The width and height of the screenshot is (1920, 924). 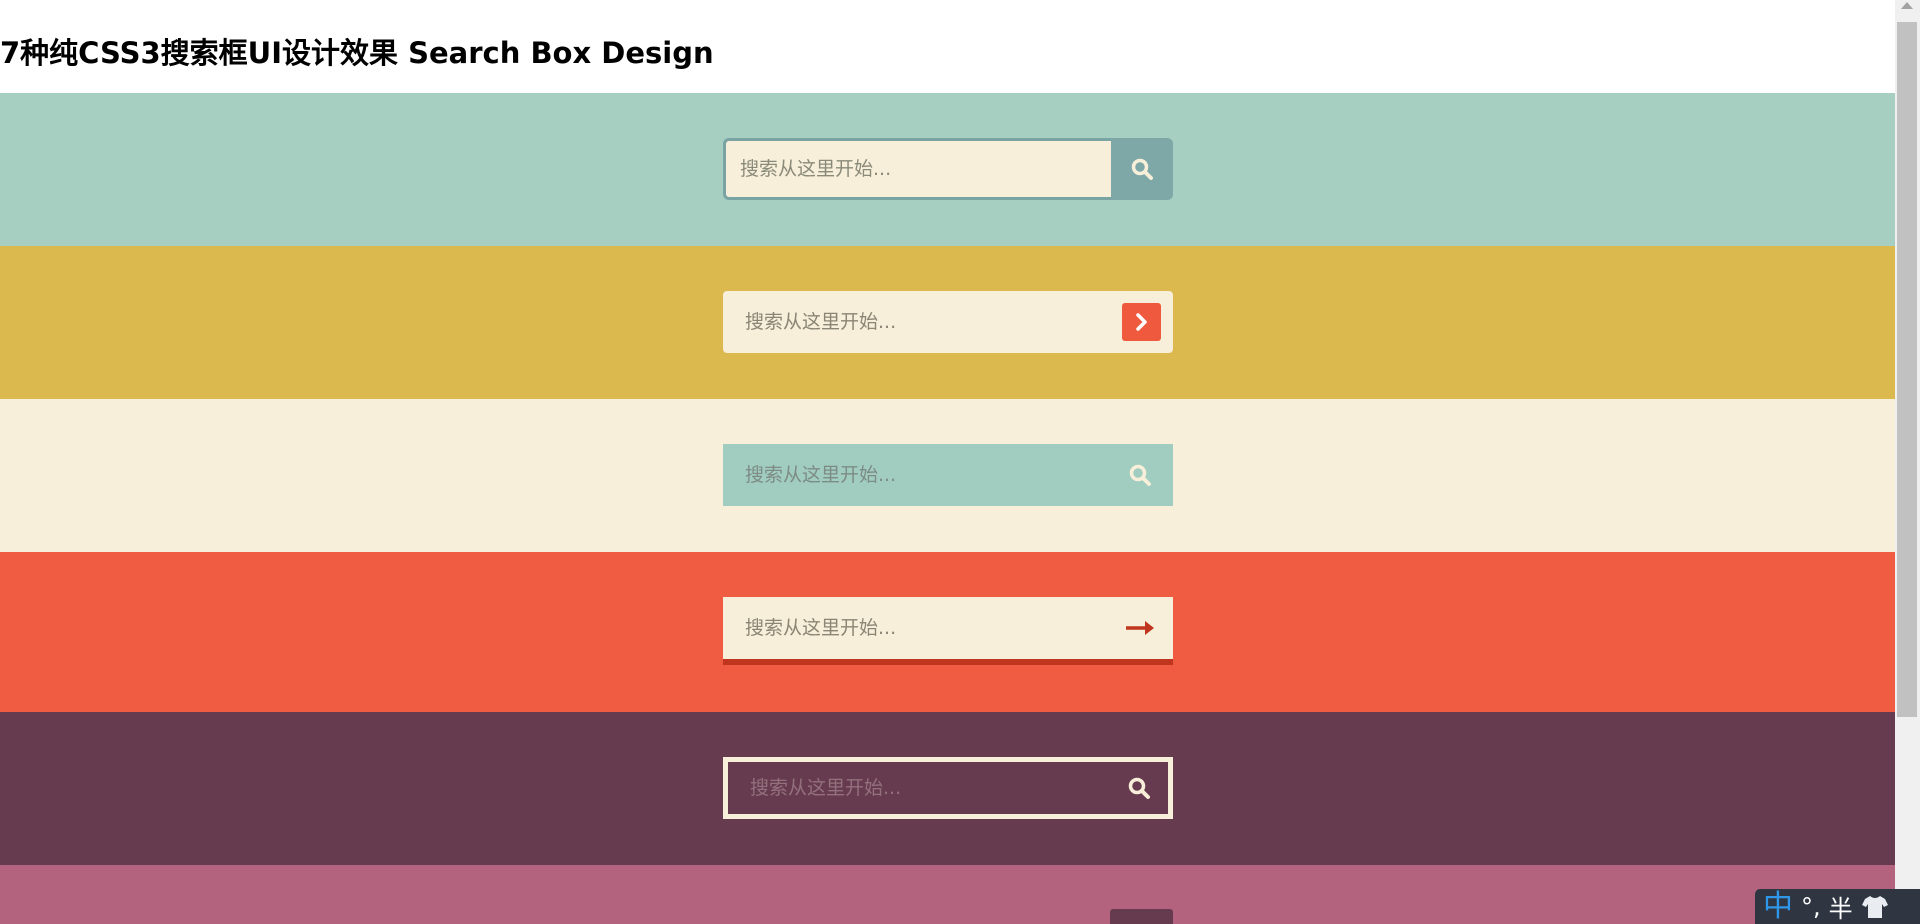 What do you see at coordinates (1907, 369) in the screenshot?
I see `scroll-thumb` at bounding box center [1907, 369].